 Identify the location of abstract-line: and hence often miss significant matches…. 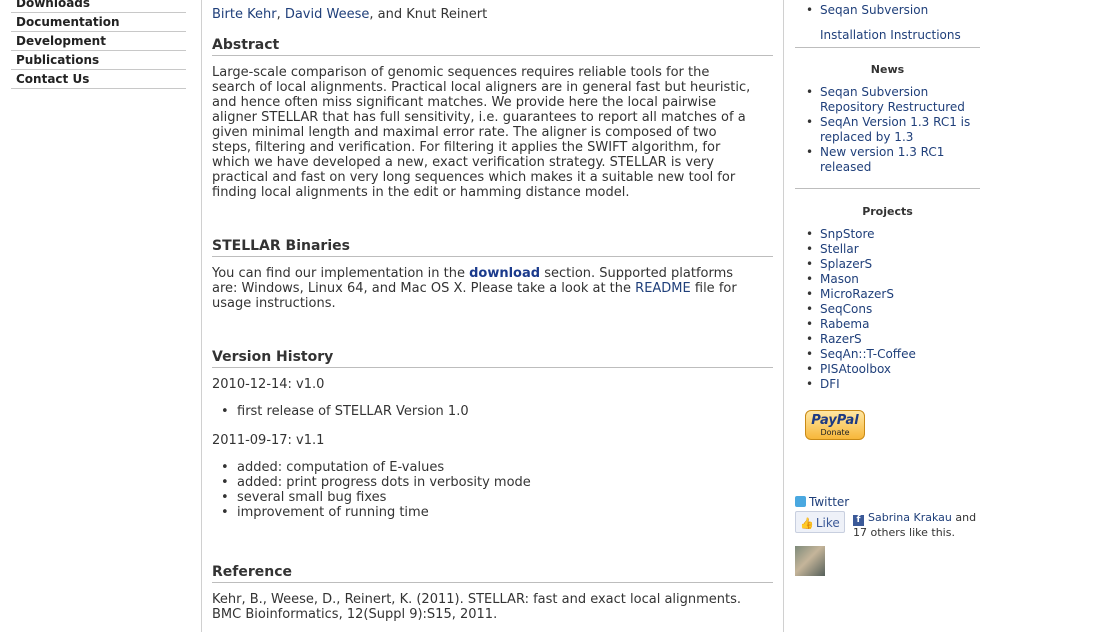
(464, 102).